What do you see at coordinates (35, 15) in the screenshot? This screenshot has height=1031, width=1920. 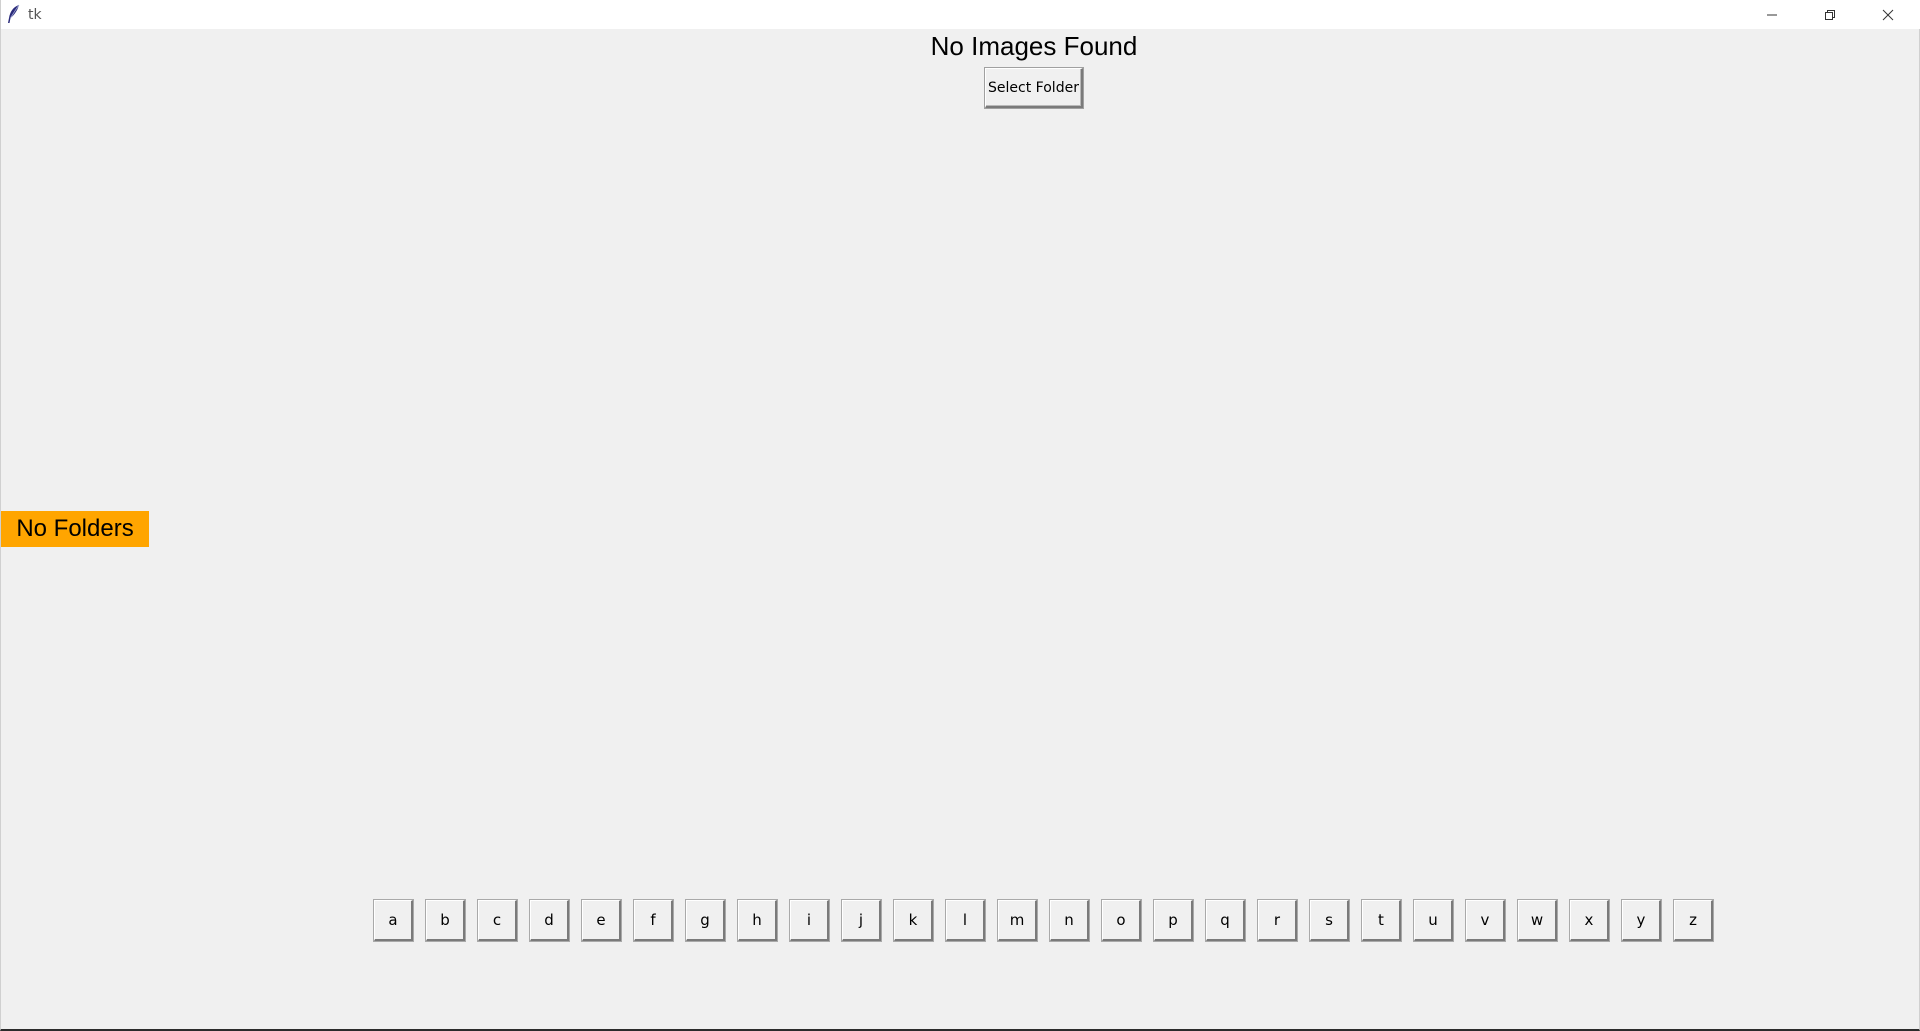 I see `window-title: tk` at bounding box center [35, 15].